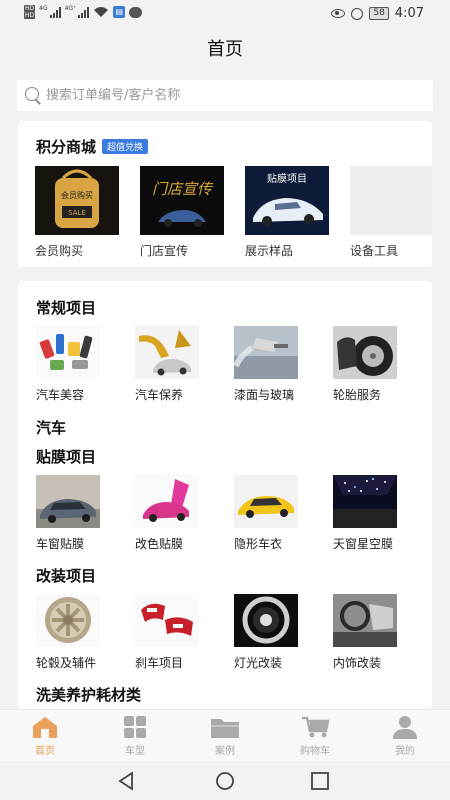 Image resolution: width=450 pixels, height=800 pixels. What do you see at coordinates (167, 620) in the screenshot?
I see `brakes-image` at bounding box center [167, 620].